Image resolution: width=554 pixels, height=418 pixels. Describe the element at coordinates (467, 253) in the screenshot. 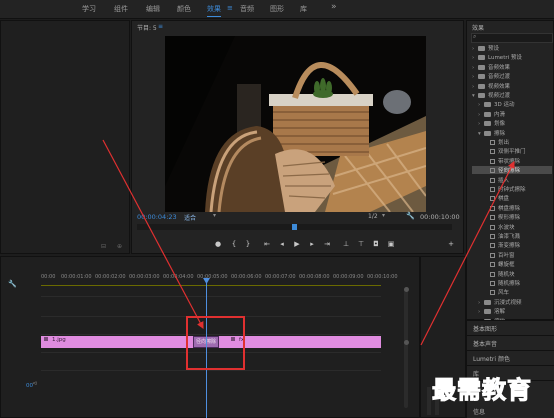

I see `annotation-arrow-to-effect` at that location.